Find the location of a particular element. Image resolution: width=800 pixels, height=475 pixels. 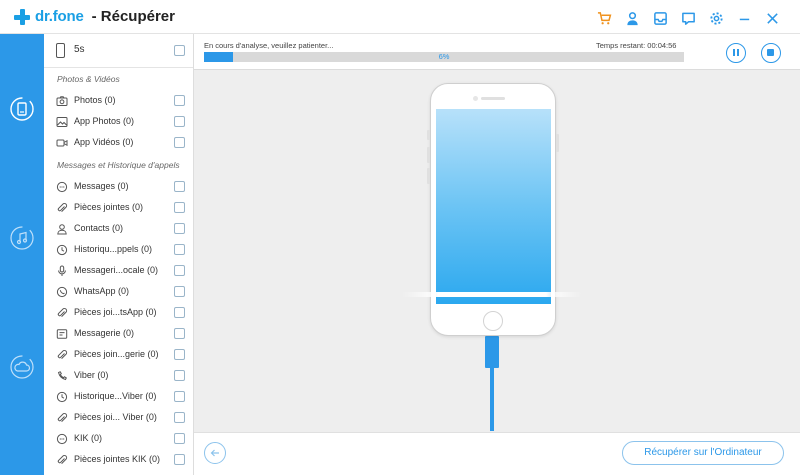

category-attachments: Pièces jointes (0) is located at coordinates (118, 207).